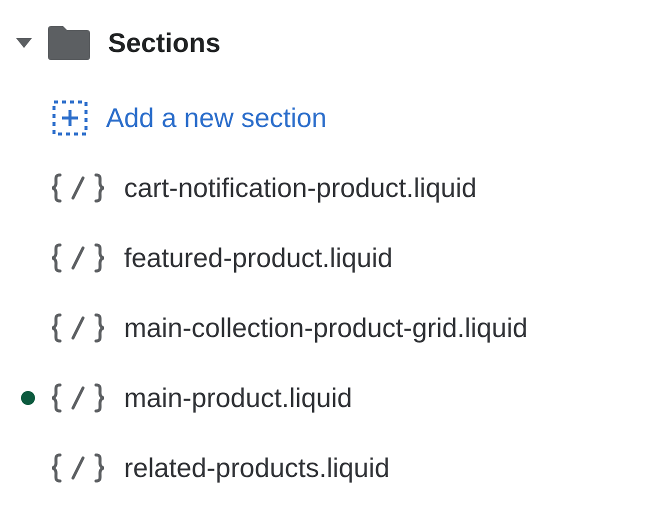  What do you see at coordinates (238, 398) in the screenshot?
I see `file-name: main-product.liquid` at bounding box center [238, 398].